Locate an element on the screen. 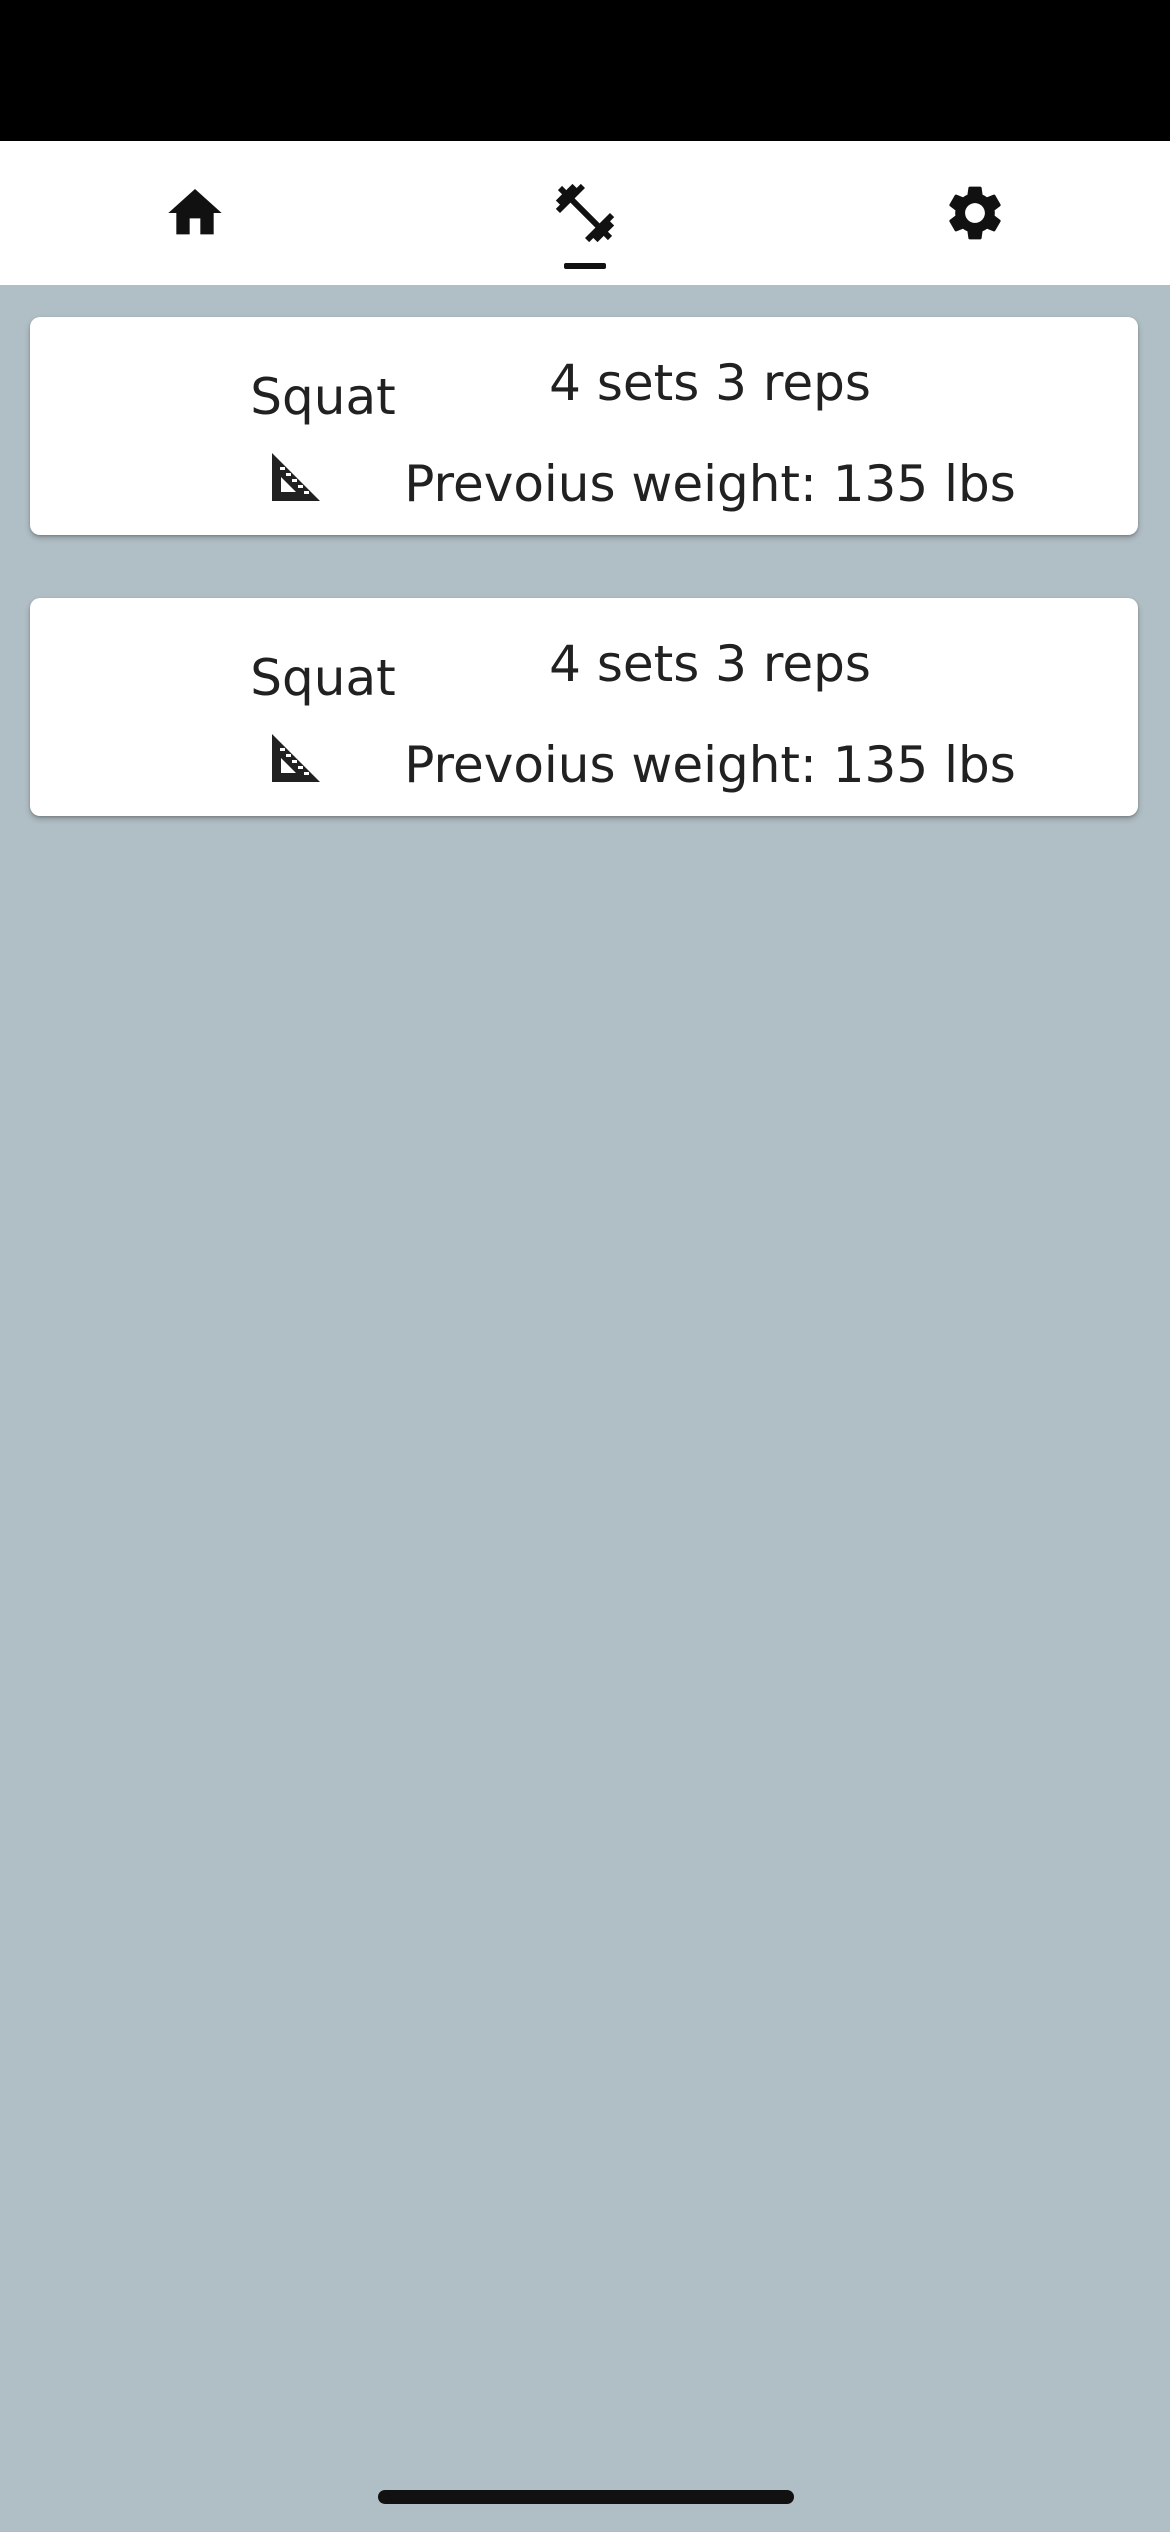 This screenshot has width=1170, height=2532. gear-icon is located at coordinates (975, 213).